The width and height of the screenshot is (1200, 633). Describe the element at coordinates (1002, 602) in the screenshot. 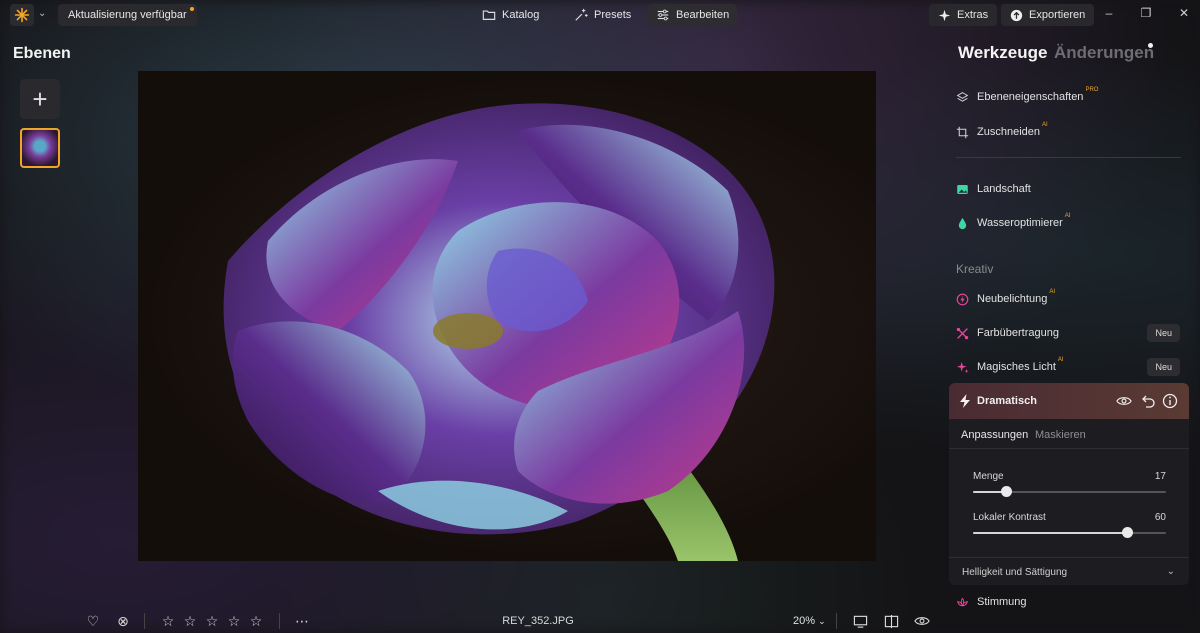

I see `tool-label: Stimmung` at that location.